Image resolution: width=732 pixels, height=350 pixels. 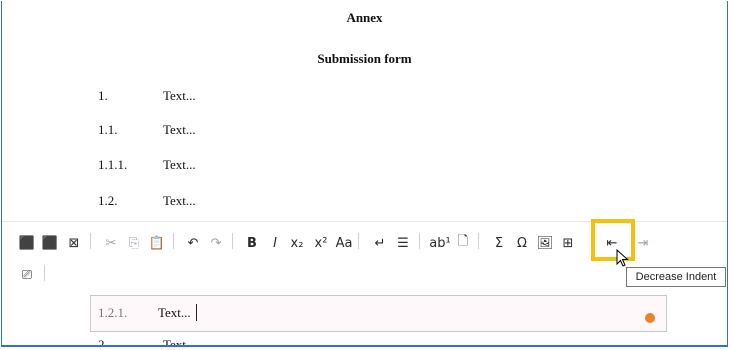 What do you see at coordinates (216, 243) in the screenshot?
I see `redo-icon: ↷` at bounding box center [216, 243].